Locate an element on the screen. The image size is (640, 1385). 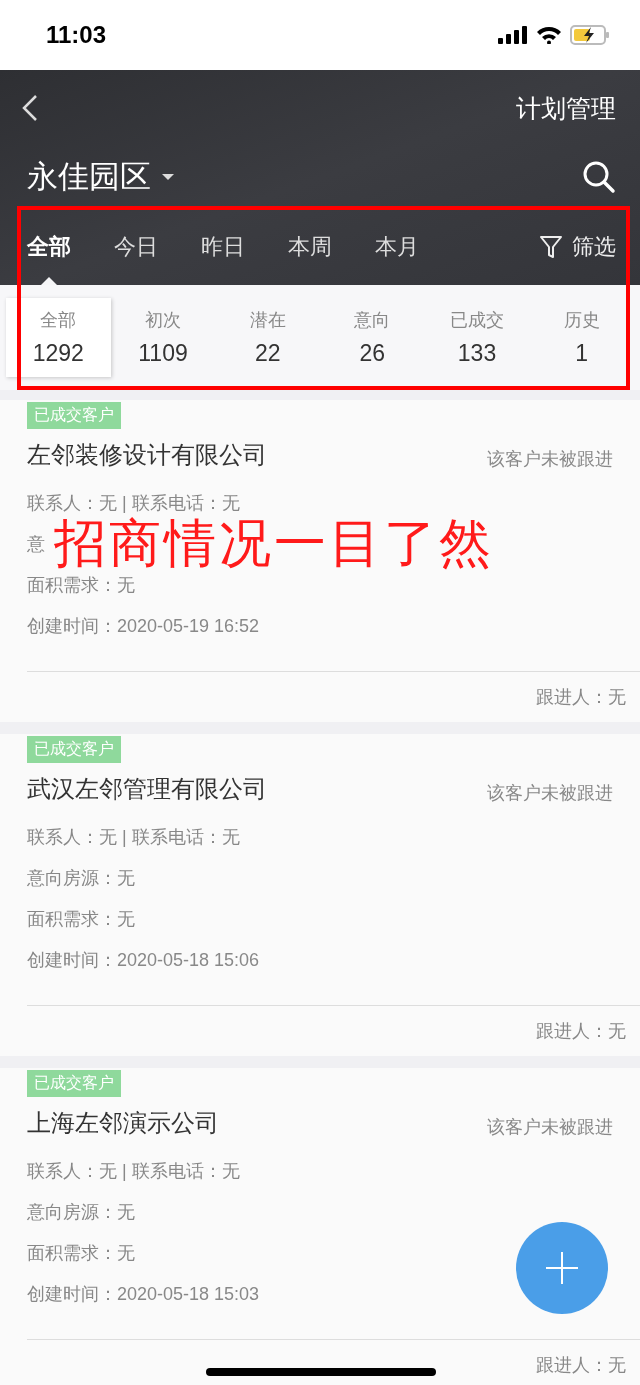
period-tab: 昨日 is located at coordinates (223, 246).